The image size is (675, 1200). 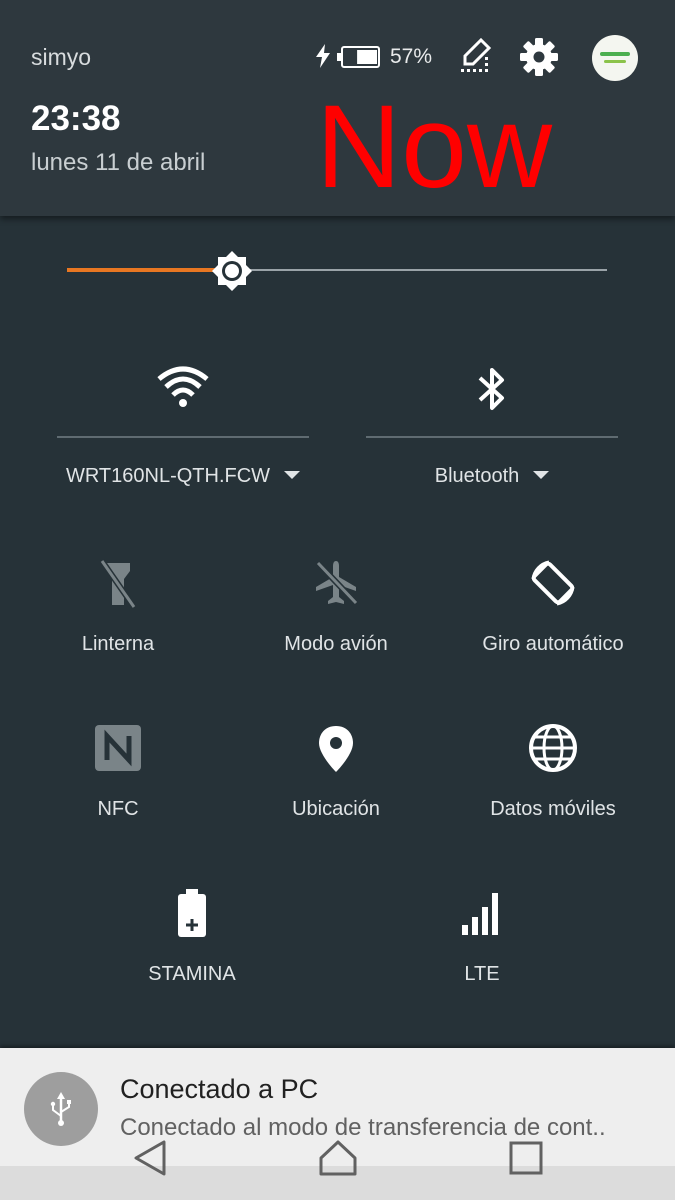 I want to click on tile-linterna: Linterna, so click(x=118, y=612).